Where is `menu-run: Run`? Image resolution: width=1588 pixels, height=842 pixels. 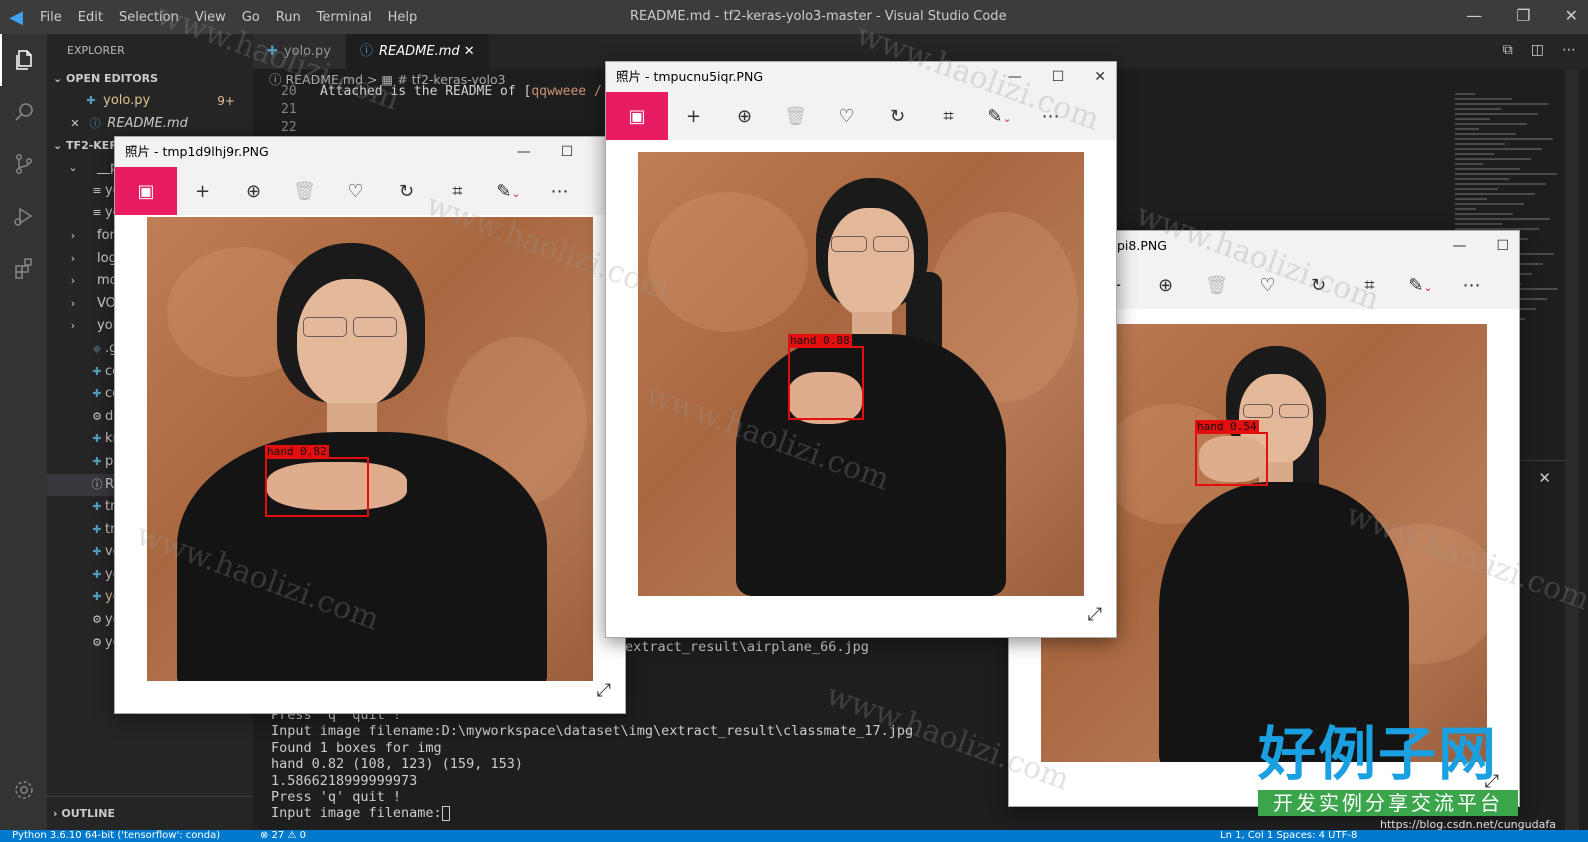 menu-run: Run is located at coordinates (288, 17).